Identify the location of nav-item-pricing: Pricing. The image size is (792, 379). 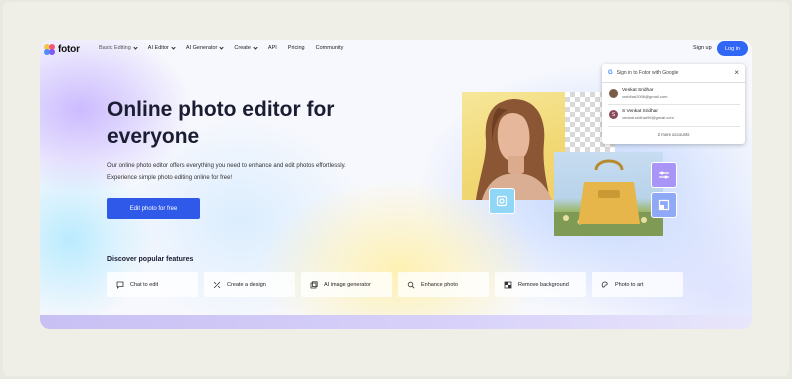
(296, 48).